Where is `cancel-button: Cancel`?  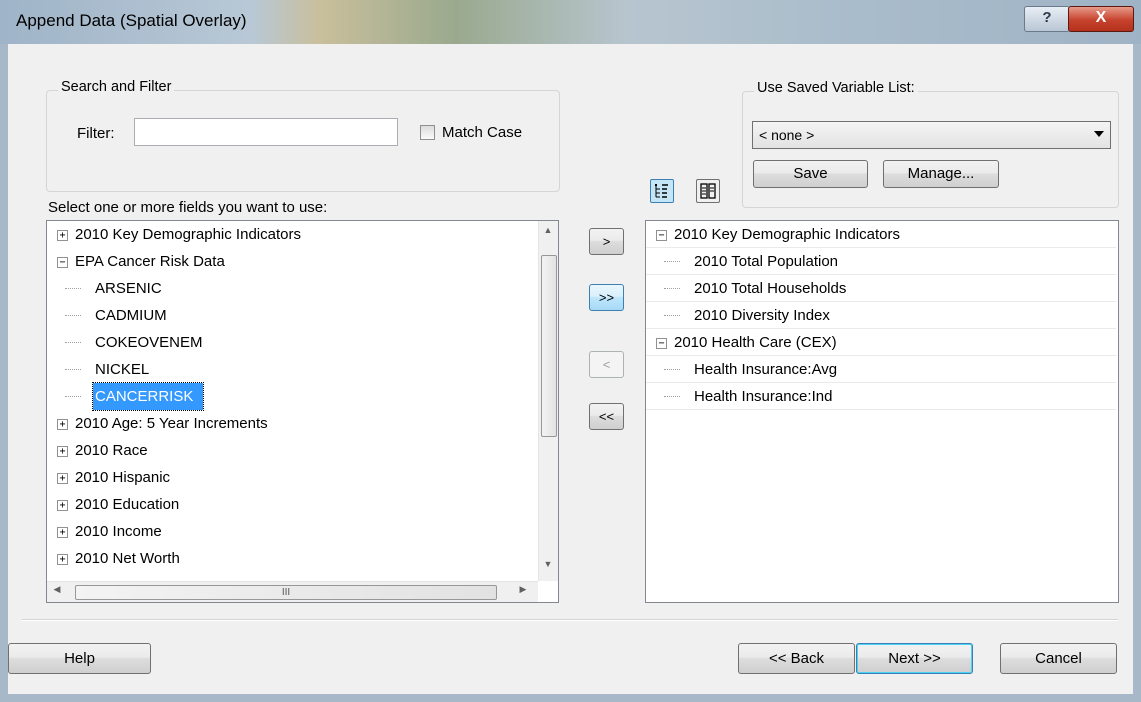 cancel-button: Cancel is located at coordinates (1058, 658).